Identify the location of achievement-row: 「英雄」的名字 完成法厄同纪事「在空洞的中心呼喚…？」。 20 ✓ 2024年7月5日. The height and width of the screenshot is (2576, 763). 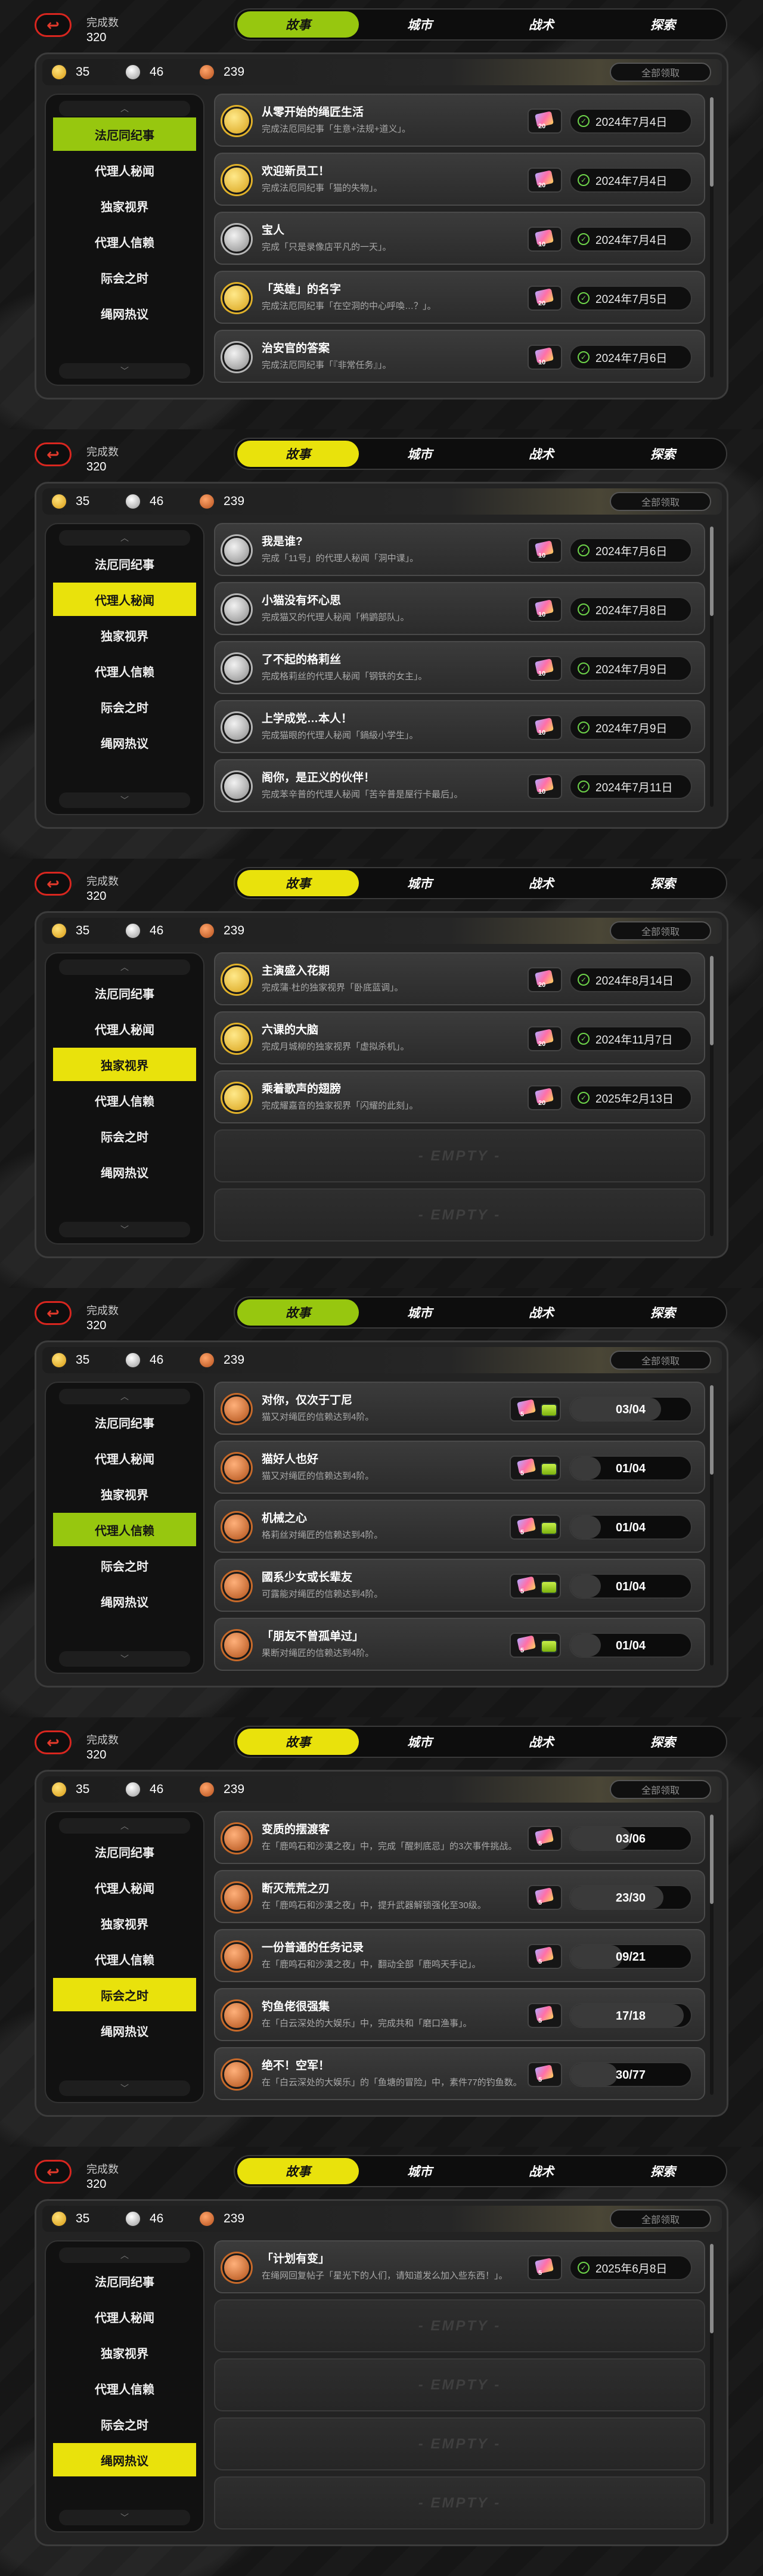
(459, 297).